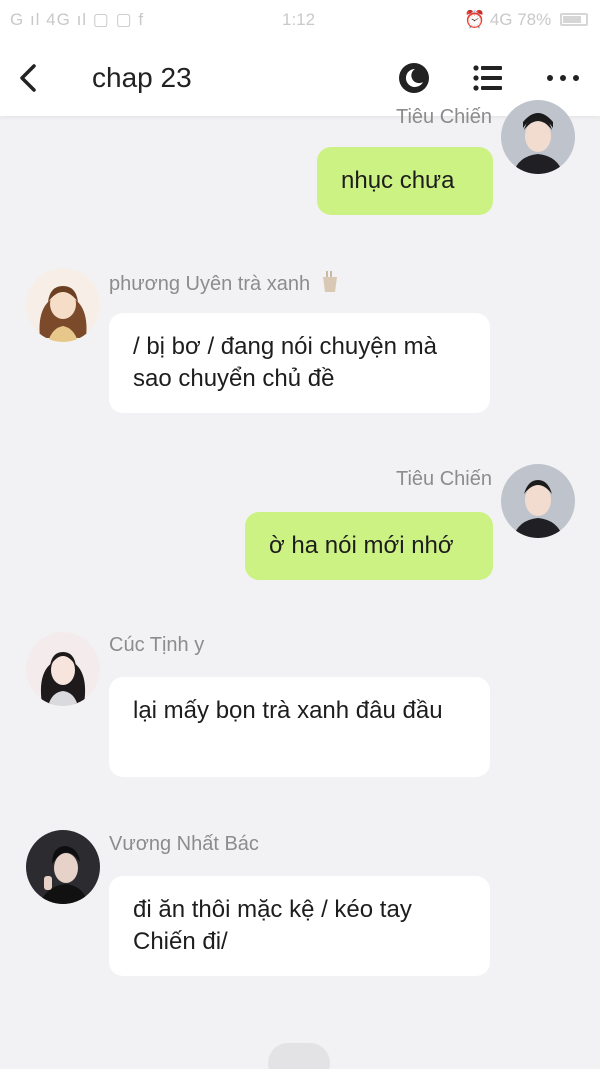 The width and height of the screenshot is (600, 1069). I want to click on battery-icon, so click(574, 19).